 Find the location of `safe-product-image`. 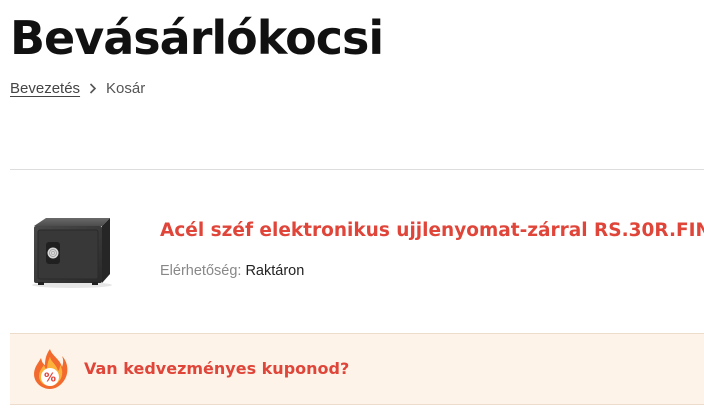

safe-product-image is located at coordinates (72, 250).